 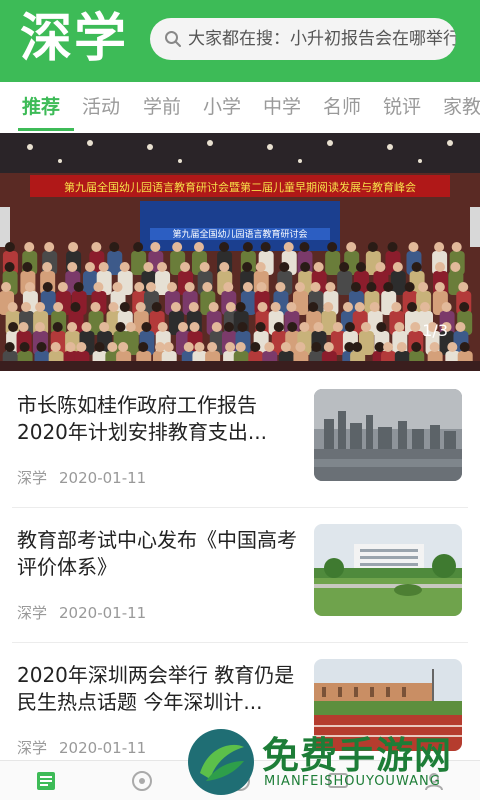 What do you see at coordinates (461, 105) in the screenshot?
I see `tab-family-education: 家教` at bounding box center [461, 105].